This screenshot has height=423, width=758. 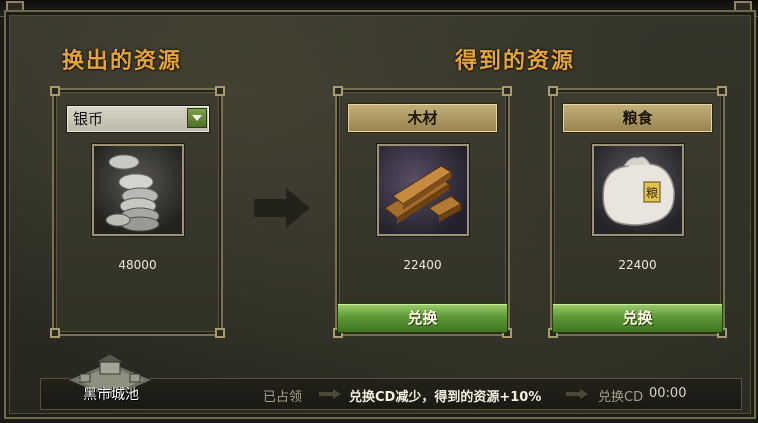 What do you see at coordinates (668, 393) in the screenshot?
I see `cd-time: 00:00` at bounding box center [668, 393].